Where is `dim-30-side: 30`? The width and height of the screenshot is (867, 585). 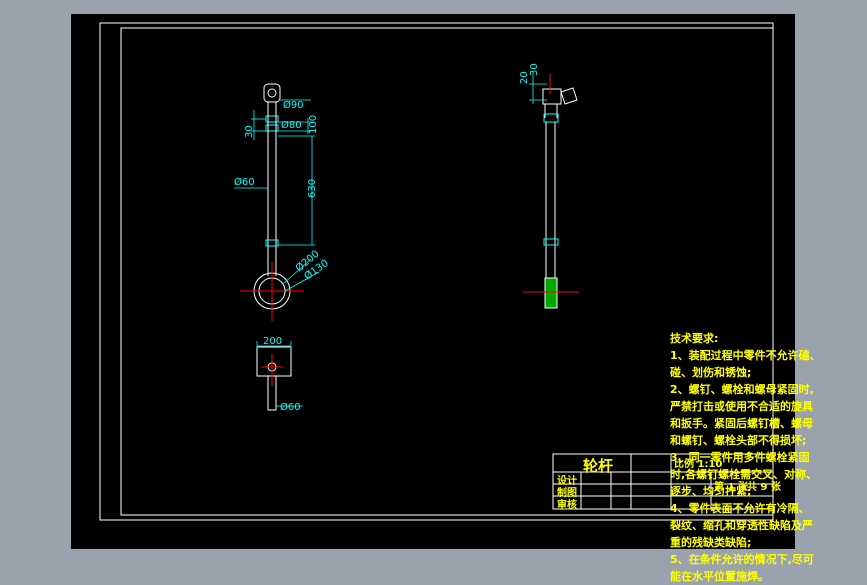
dim-30-side: 30 is located at coordinates (534, 69).